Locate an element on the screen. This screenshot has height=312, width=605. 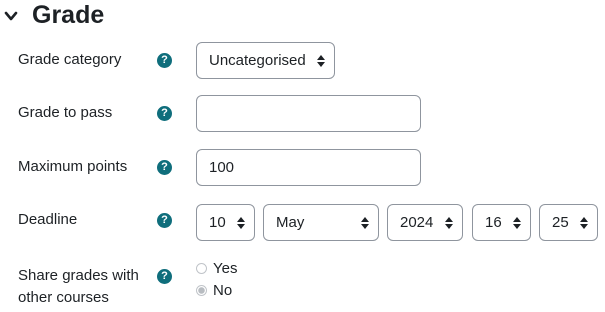
share-grades-yes-radio is located at coordinates (201, 268).